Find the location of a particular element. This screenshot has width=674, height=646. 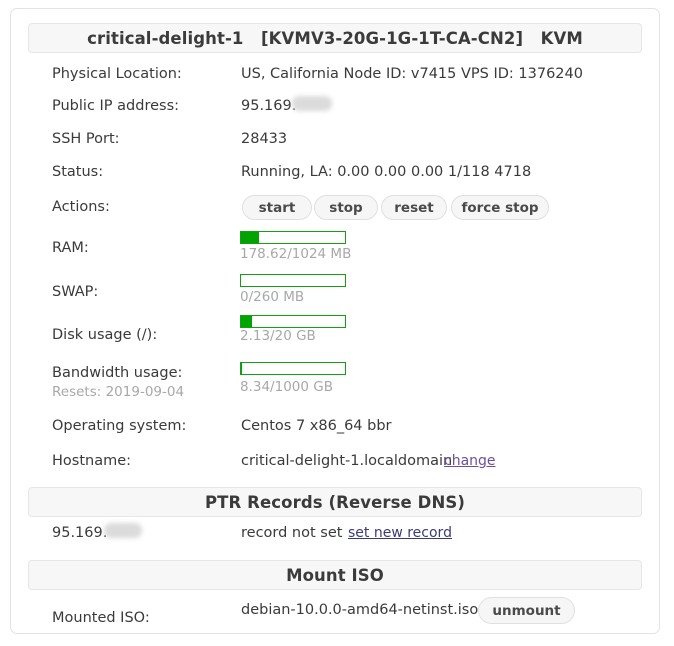

ptr-records-header: PTR Records (Reverse DNS) is located at coordinates (335, 502).